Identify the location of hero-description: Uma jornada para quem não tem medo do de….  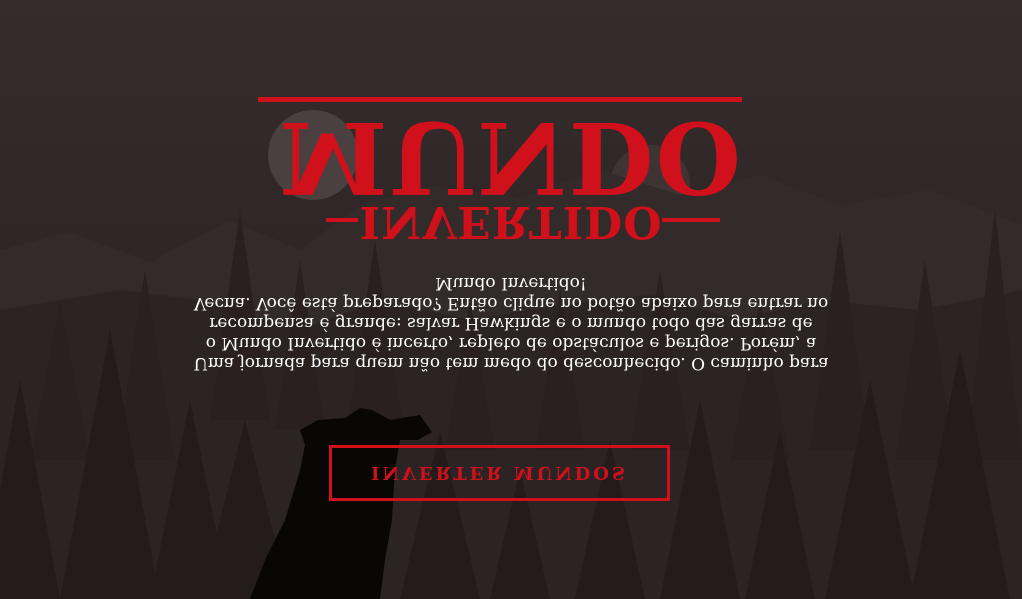
(511, 323).